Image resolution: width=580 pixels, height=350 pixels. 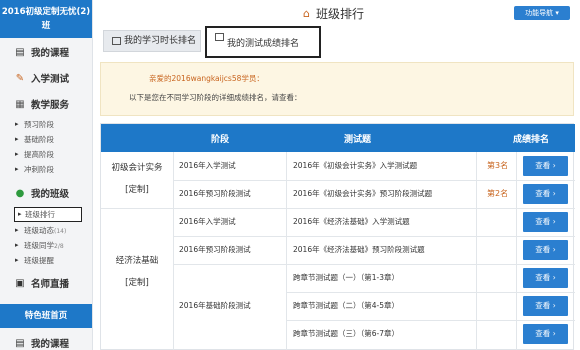 I want to click on sidebar-item-class-news: 班级动态(14), so click(x=46, y=230).